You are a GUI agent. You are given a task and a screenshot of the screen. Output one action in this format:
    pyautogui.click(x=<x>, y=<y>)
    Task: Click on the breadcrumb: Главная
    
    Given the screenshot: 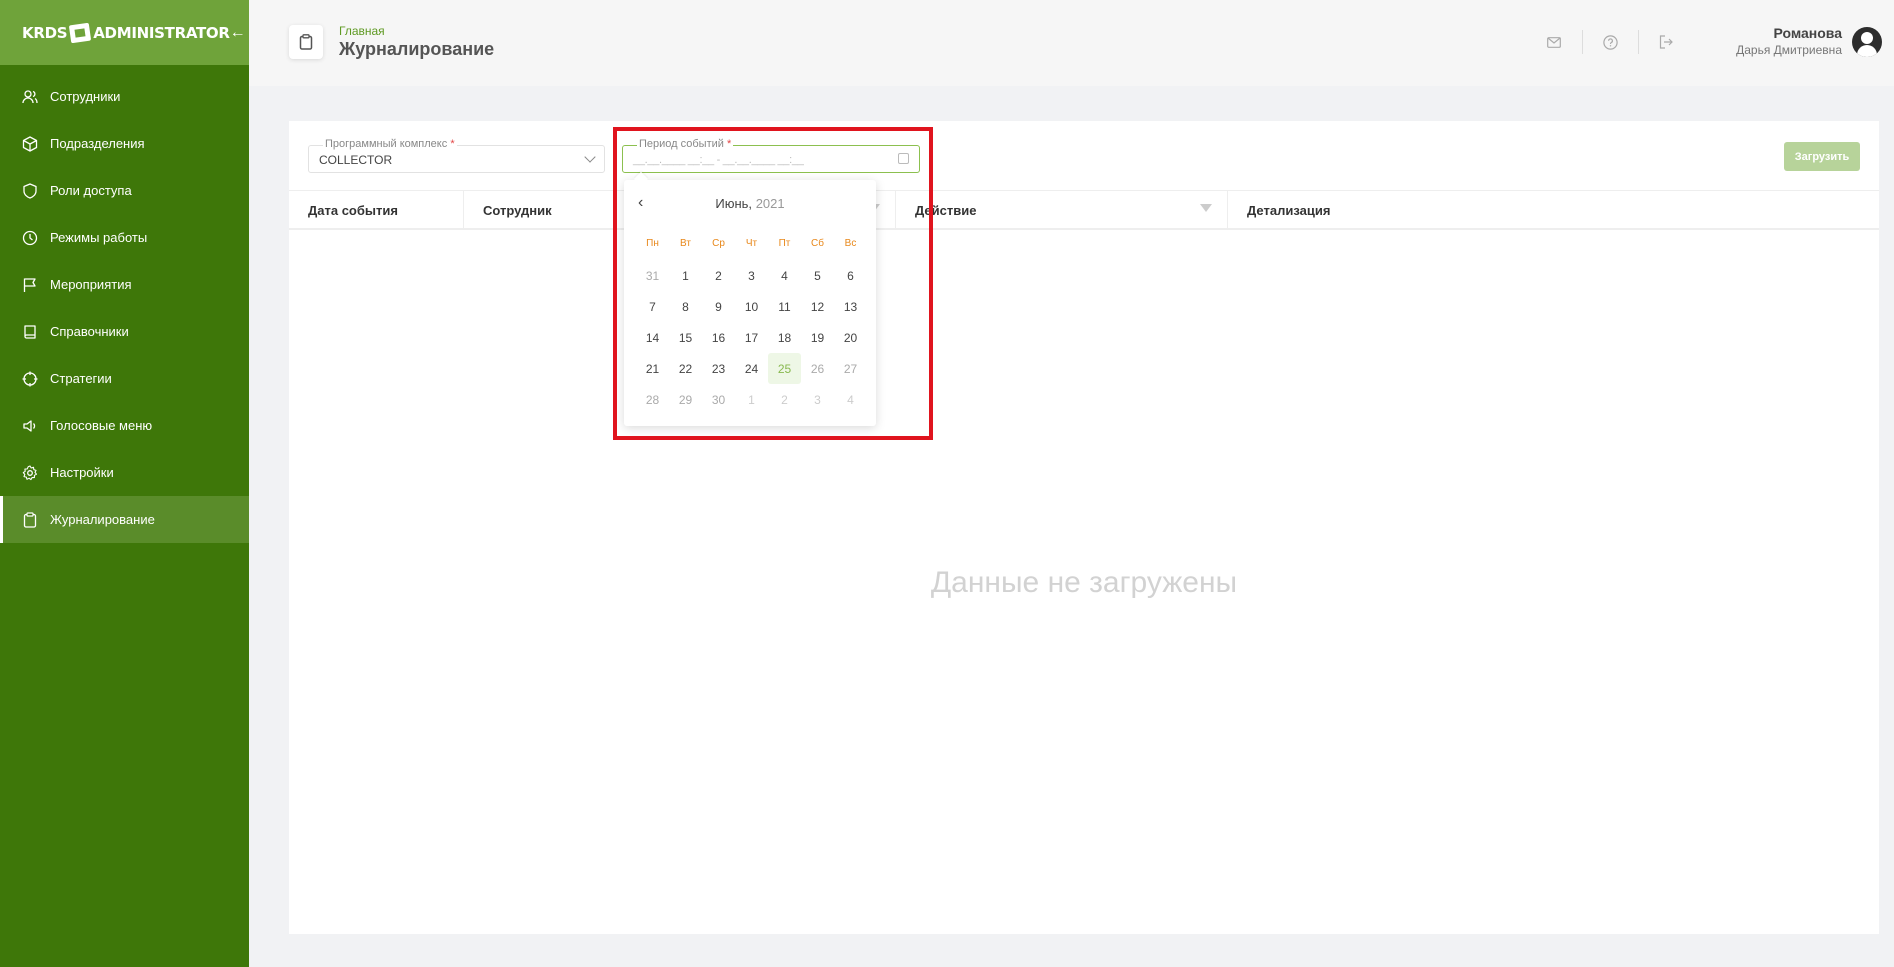 What is the action you would take?
    pyautogui.click(x=362, y=31)
    